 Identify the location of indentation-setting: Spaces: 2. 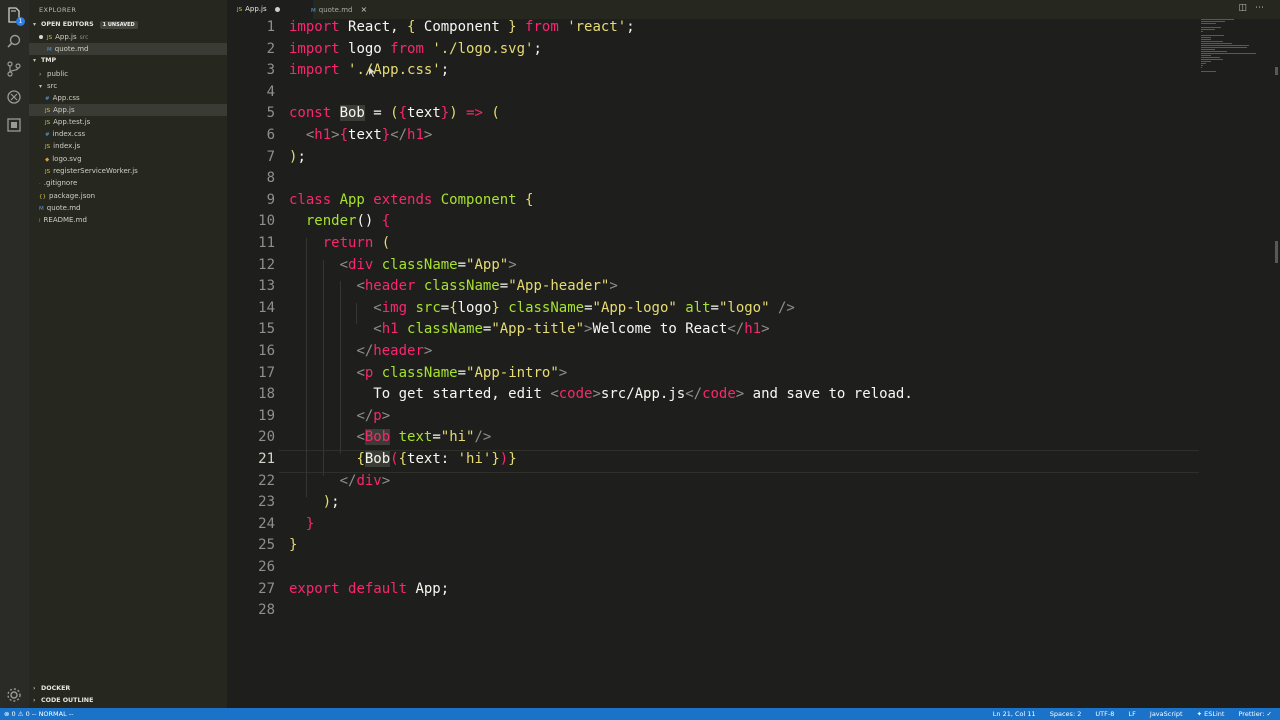
(1066, 714).